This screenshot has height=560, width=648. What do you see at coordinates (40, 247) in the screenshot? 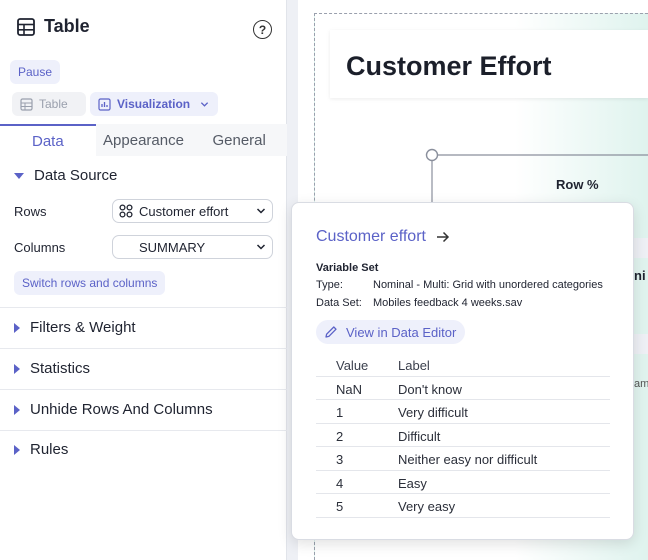
I see `columns-label: Columns` at bounding box center [40, 247].